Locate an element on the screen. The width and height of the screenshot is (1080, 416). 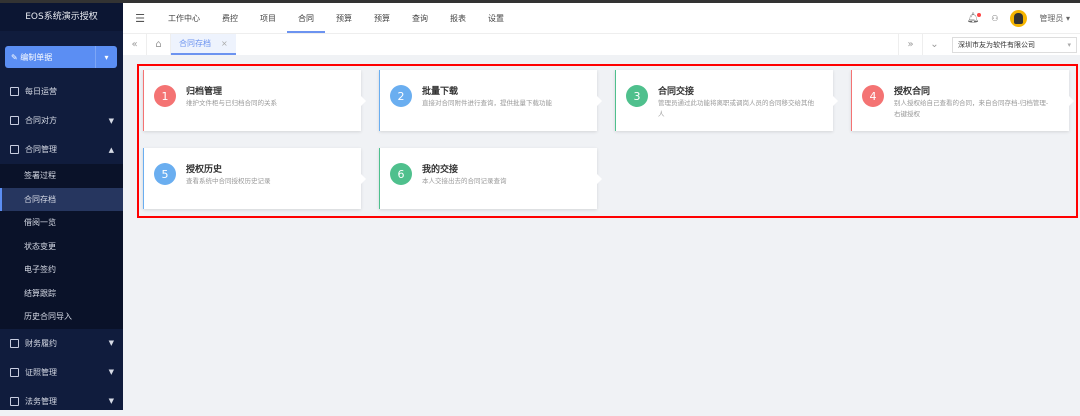
card-description: 管理员通过此功能将离职或调岗人员的合同移交给其他人 is located at coordinates (736, 108).